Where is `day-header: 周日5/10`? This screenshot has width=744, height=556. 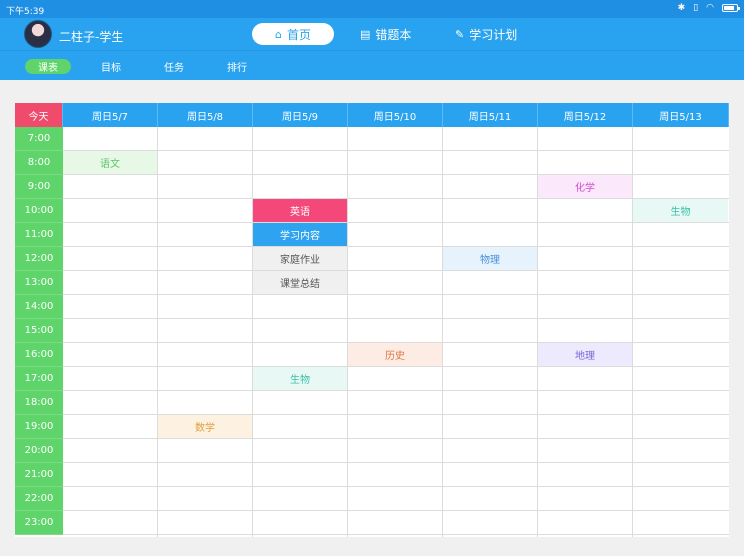
day-header: 周日5/10 is located at coordinates (395, 115).